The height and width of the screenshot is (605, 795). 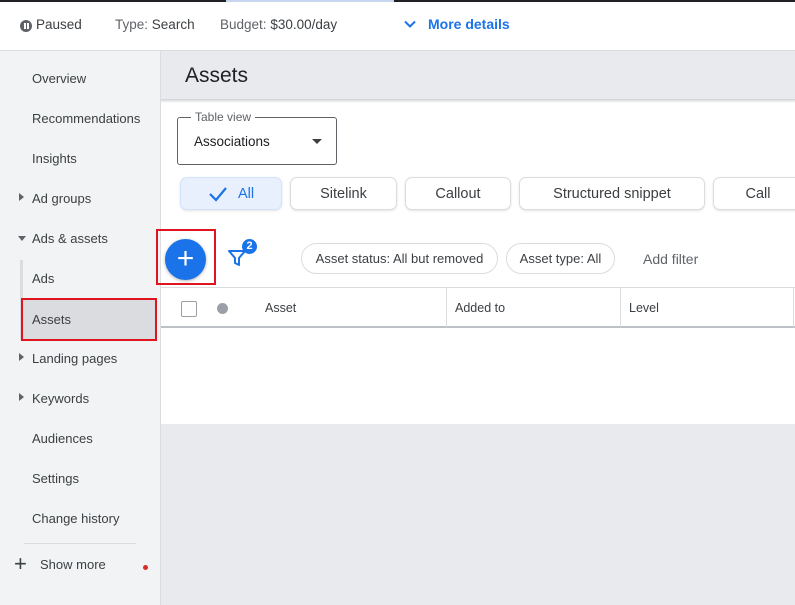 I want to click on sidebar-item-audiences: Audiences, so click(x=80, y=438).